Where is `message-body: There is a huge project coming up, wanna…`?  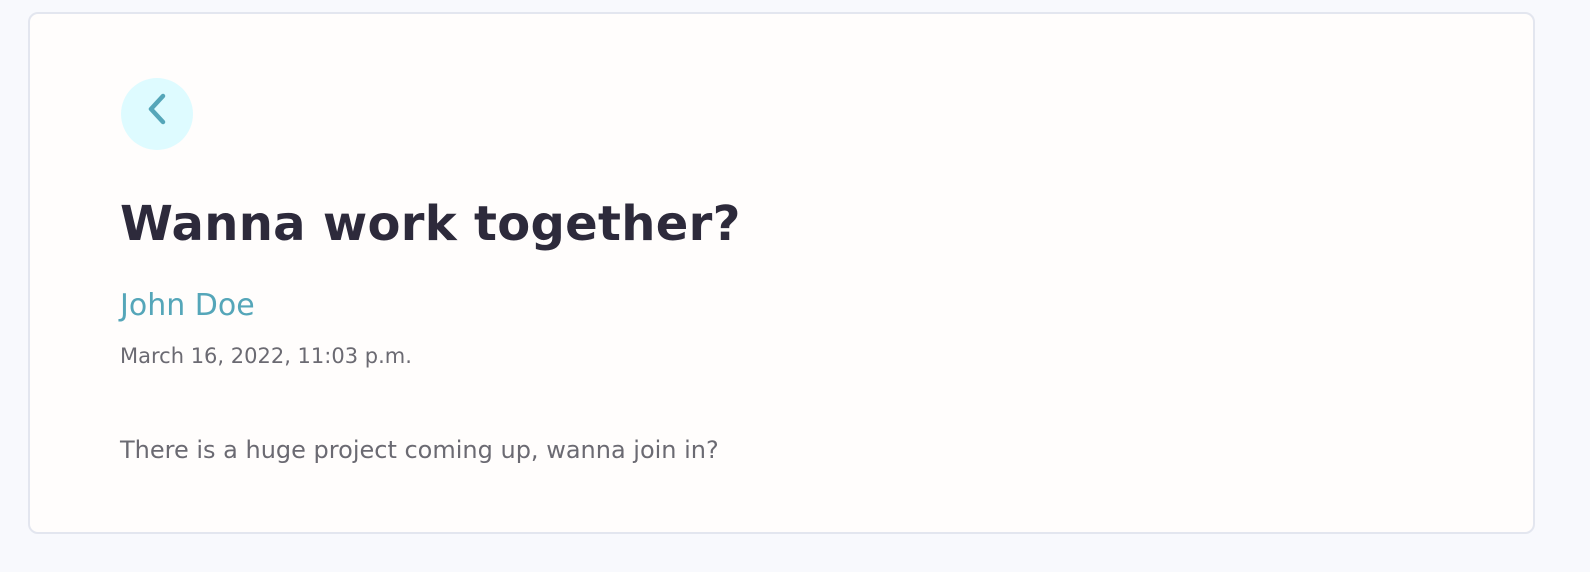
message-body: There is a huge project coming up, wanna… is located at coordinates (419, 450).